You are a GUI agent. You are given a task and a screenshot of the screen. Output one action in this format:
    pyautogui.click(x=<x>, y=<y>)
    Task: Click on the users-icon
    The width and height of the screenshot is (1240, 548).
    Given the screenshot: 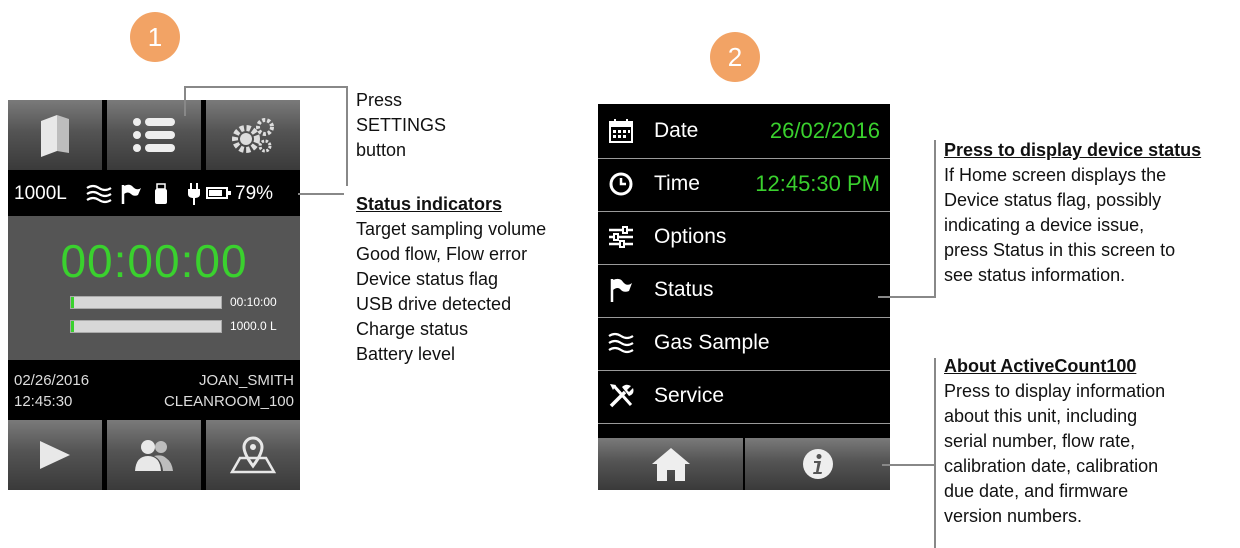 What is the action you would take?
    pyautogui.click(x=154, y=455)
    